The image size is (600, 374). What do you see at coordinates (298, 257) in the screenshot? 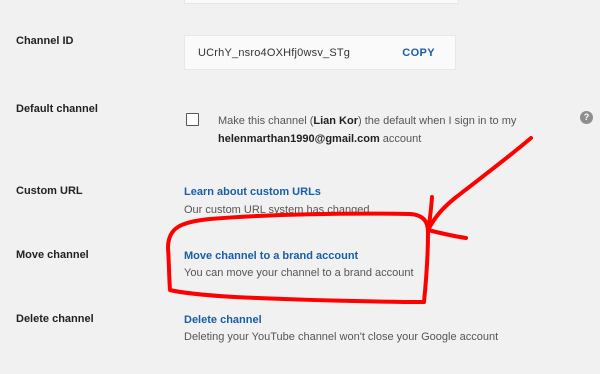
I see `red-circle-around-move-channel` at bounding box center [298, 257].